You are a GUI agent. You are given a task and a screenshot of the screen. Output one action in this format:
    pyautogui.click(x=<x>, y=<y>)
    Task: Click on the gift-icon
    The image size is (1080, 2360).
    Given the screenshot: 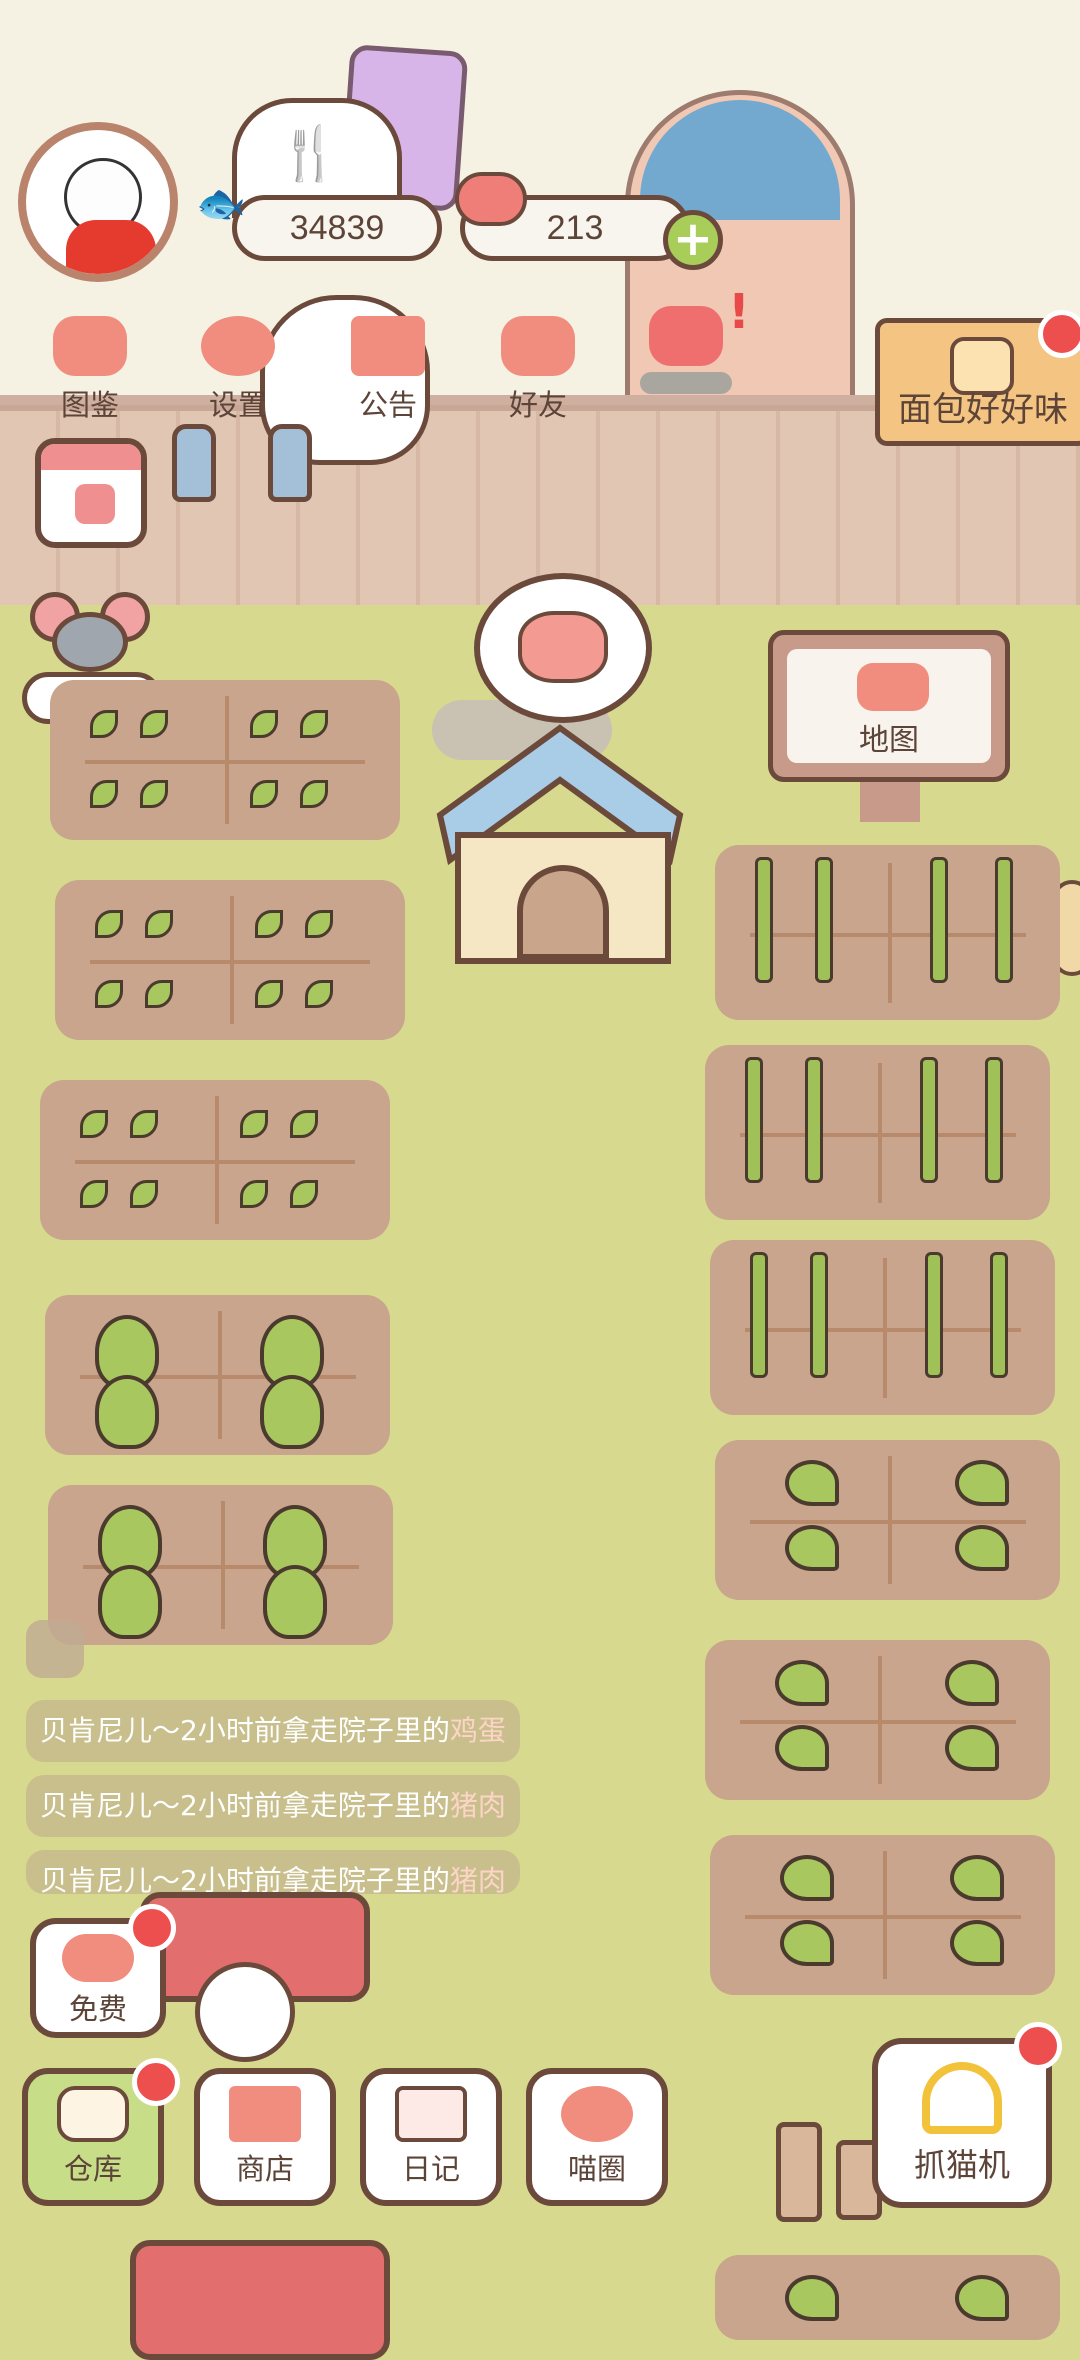 What is the action you would take?
    pyautogui.click(x=388, y=346)
    